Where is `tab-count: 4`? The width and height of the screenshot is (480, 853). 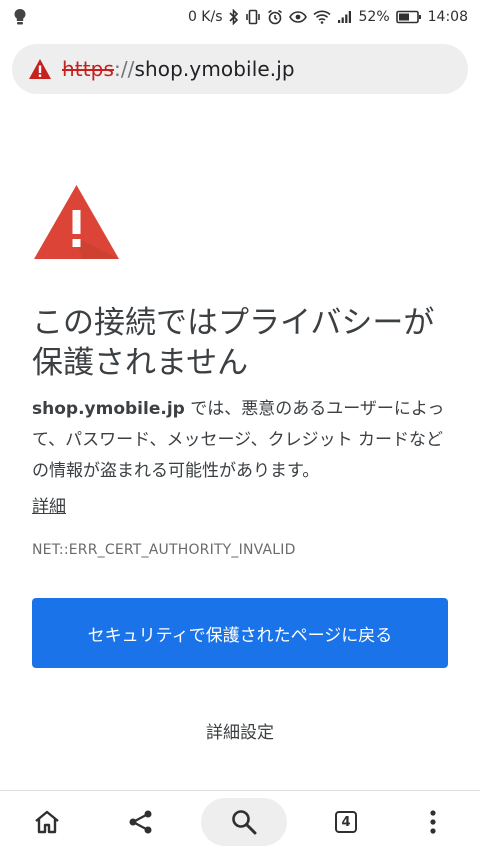 tab-count: 4 is located at coordinates (346, 822).